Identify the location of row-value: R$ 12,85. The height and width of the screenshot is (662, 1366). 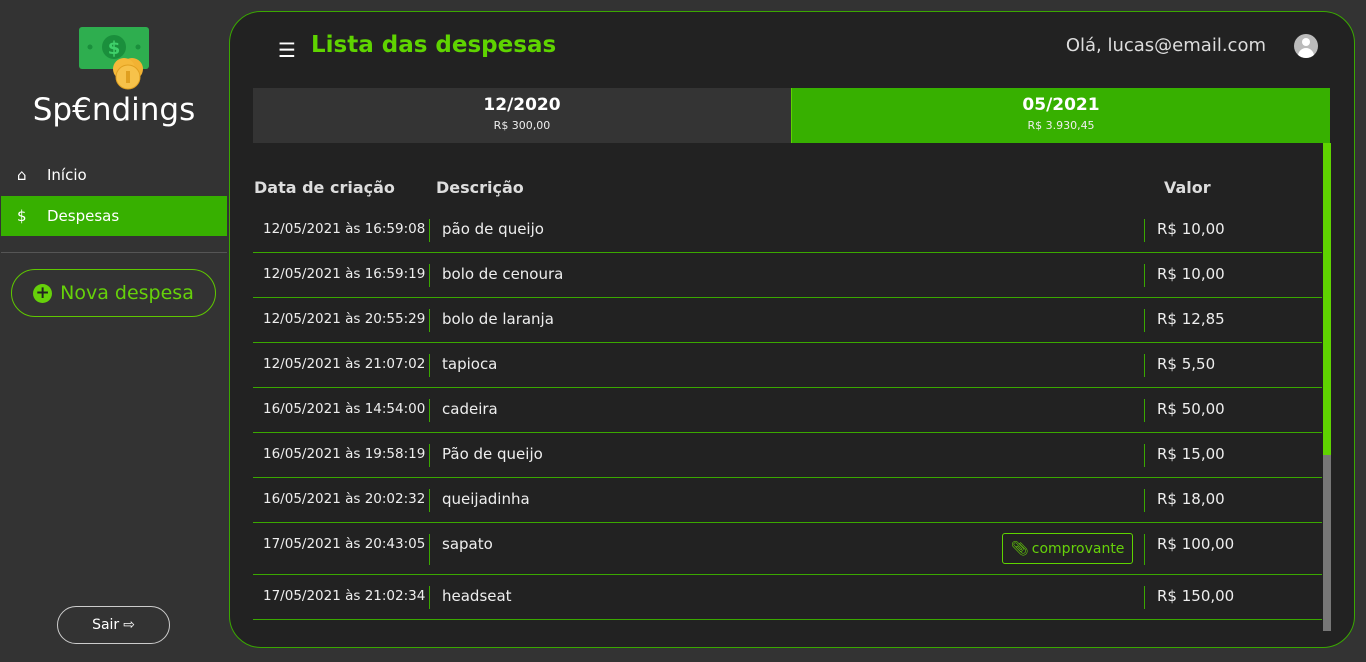
(1191, 319).